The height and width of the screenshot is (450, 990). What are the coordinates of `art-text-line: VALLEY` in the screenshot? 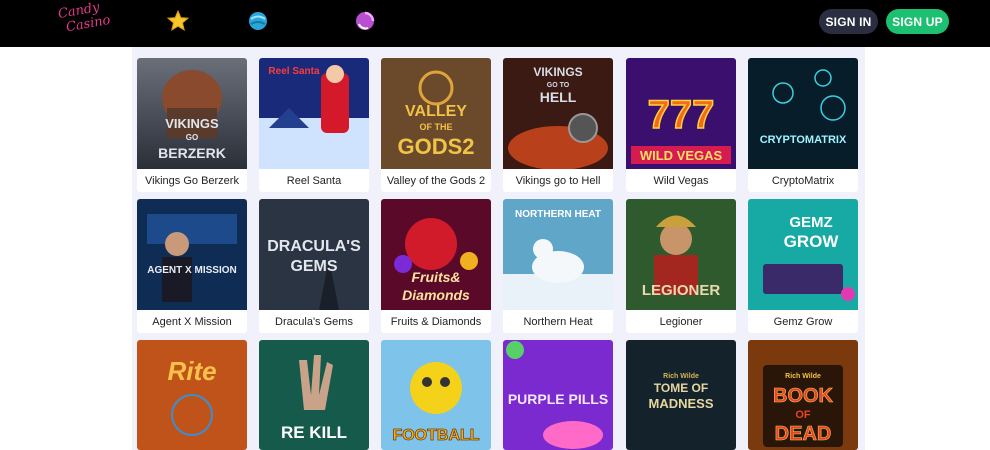 It's located at (436, 111).